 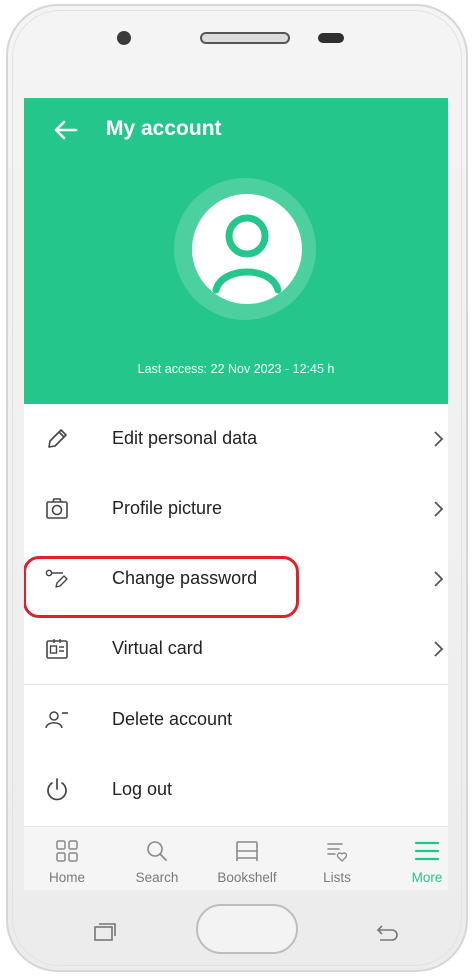 What do you see at coordinates (157, 851) in the screenshot?
I see `search-icon` at bounding box center [157, 851].